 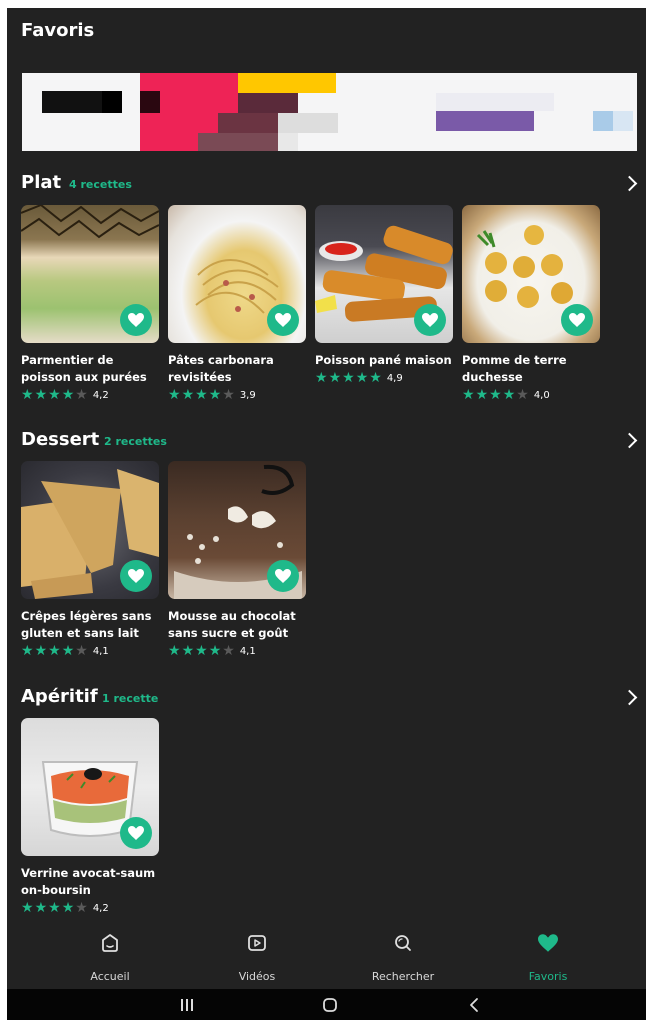 What do you see at coordinates (331, 187) in the screenshot?
I see `section-header-plat: Plat 4 recettes` at bounding box center [331, 187].